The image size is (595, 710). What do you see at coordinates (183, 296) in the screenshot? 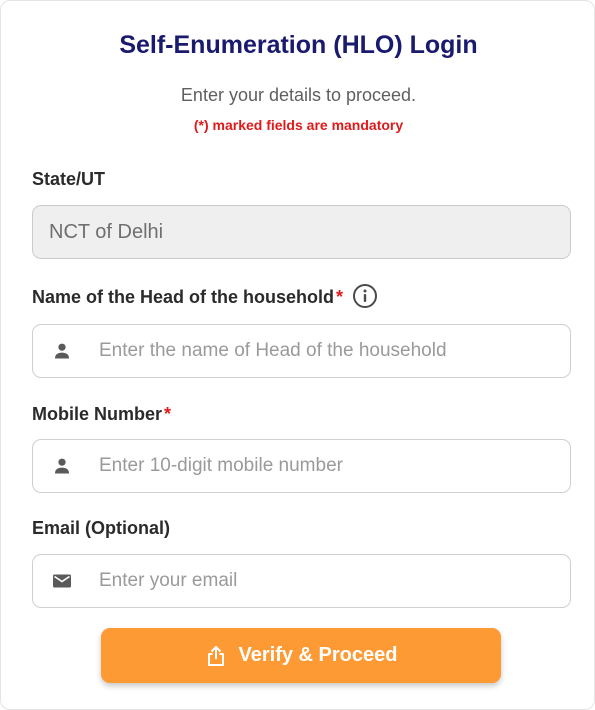
I see `head-name-label-text: Name of the Head of the household` at bounding box center [183, 296].